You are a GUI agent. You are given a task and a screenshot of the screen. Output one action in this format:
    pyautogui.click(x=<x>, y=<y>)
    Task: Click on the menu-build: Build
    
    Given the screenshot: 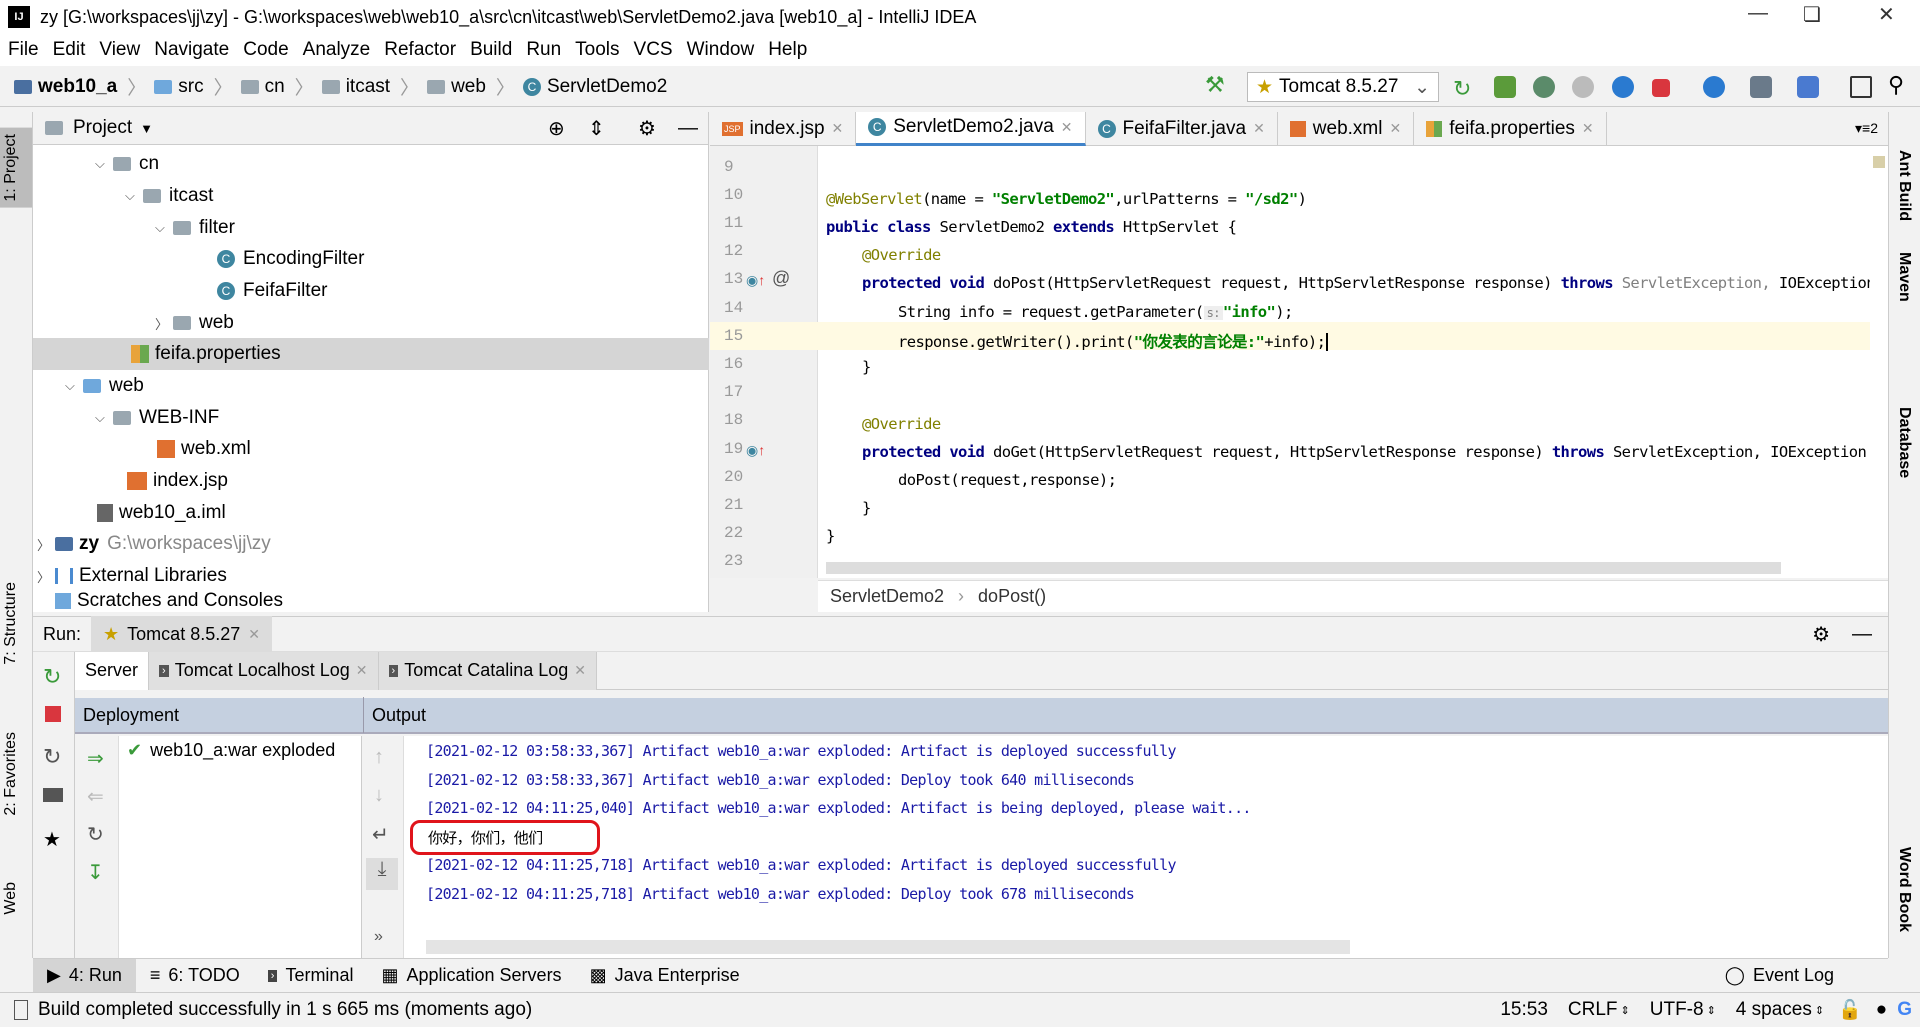 What is the action you would take?
    pyautogui.click(x=491, y=50)
    